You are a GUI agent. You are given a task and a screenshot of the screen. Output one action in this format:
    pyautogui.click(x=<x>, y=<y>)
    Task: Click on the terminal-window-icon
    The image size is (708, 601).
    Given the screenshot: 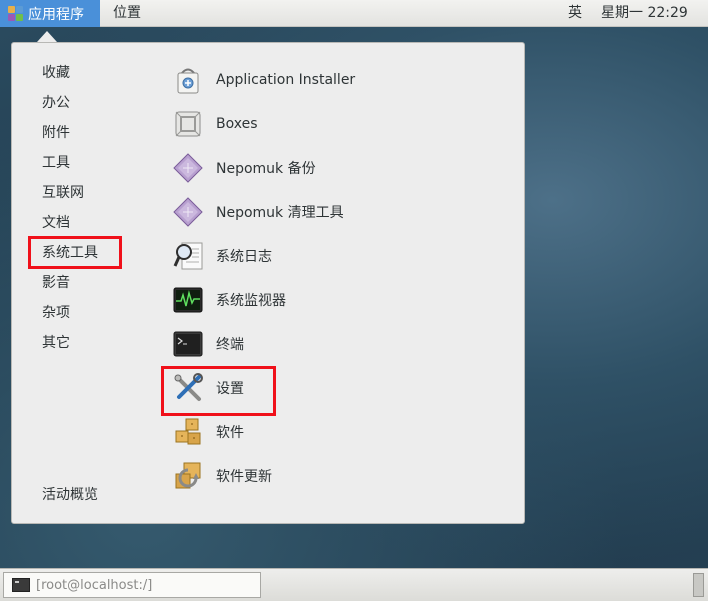 What is the action you would take?
    pyautogui.click(x=21, y=585)
    